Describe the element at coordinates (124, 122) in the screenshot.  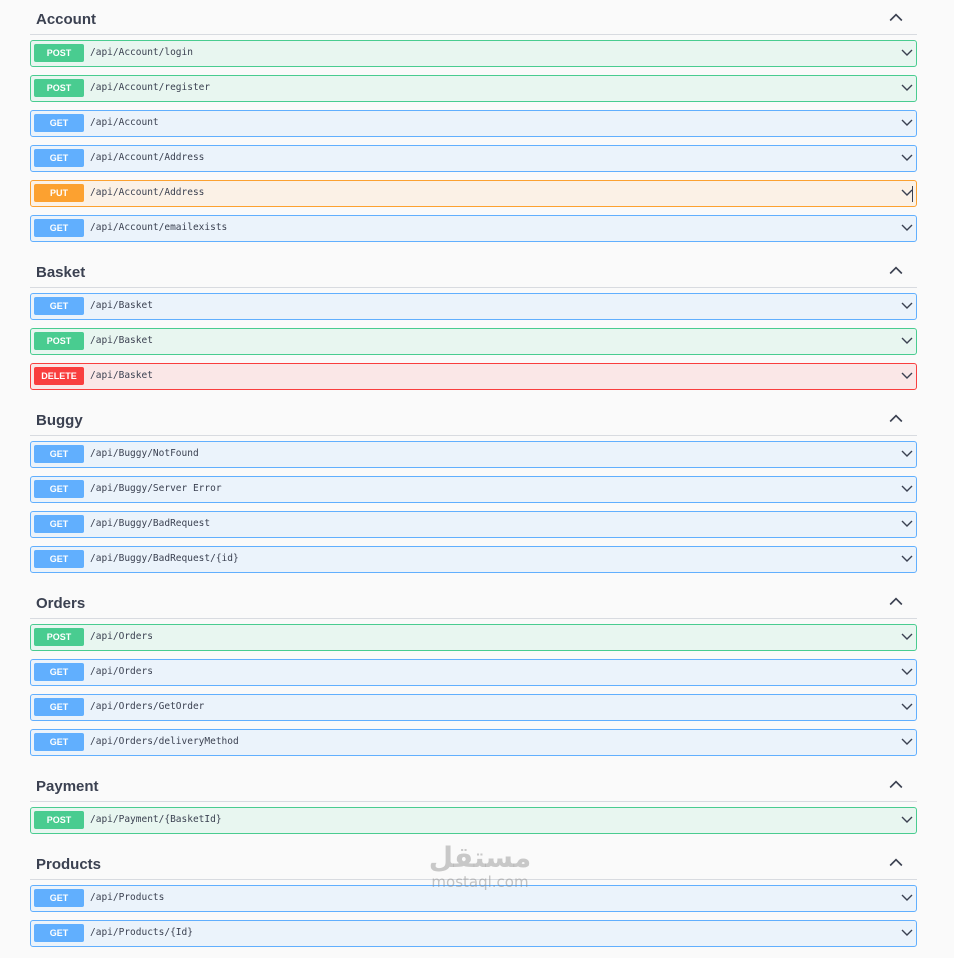
I see `operation-path: /api/Account` at that location.